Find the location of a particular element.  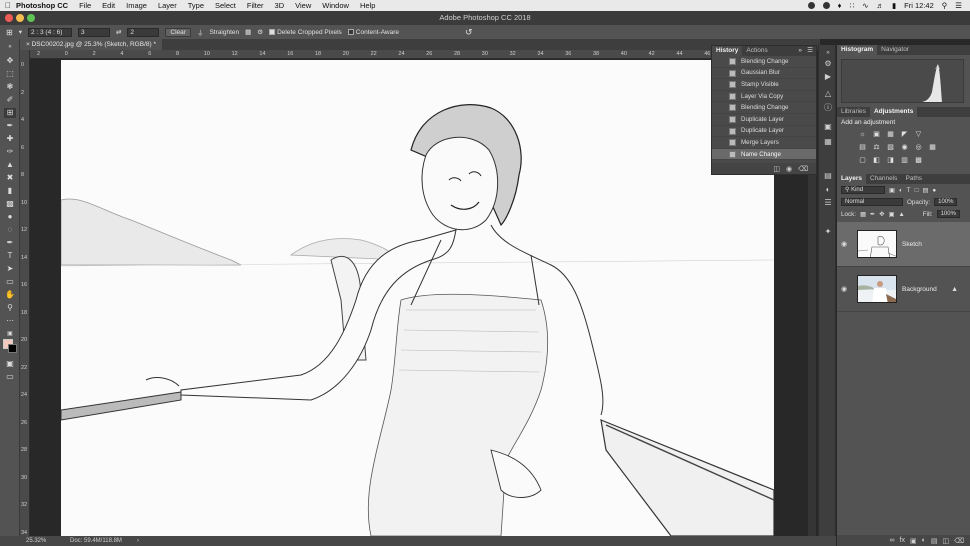

add-mask-icon: ▣ is located at coordinates (913, 541).